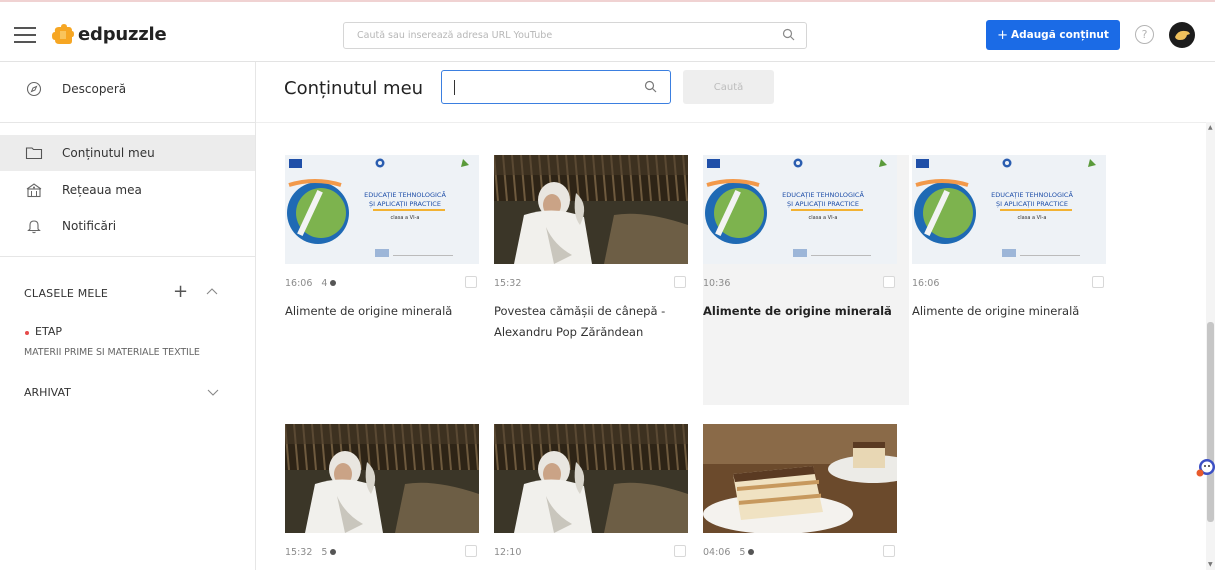 Image resolution: width=1215 pixels, height=570 pixels. What do you see at coordinates (34, 89) in the screenshot?
I see `compass-icon` at bounding box center [34, 89].